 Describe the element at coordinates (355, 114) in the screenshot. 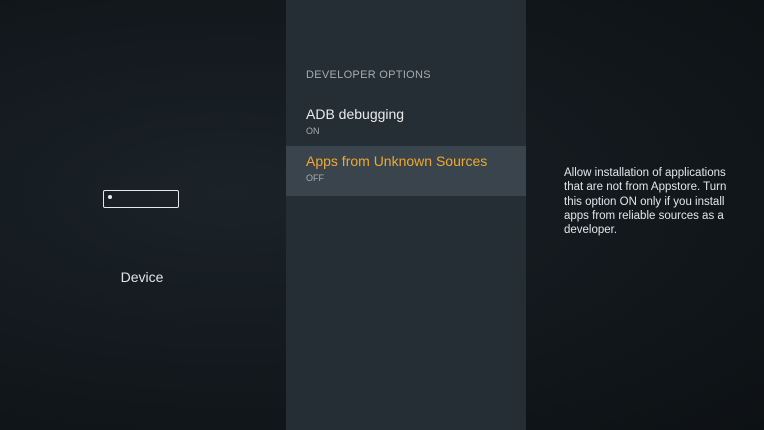

I see `menu-item-title: ADB debugging` at that location.